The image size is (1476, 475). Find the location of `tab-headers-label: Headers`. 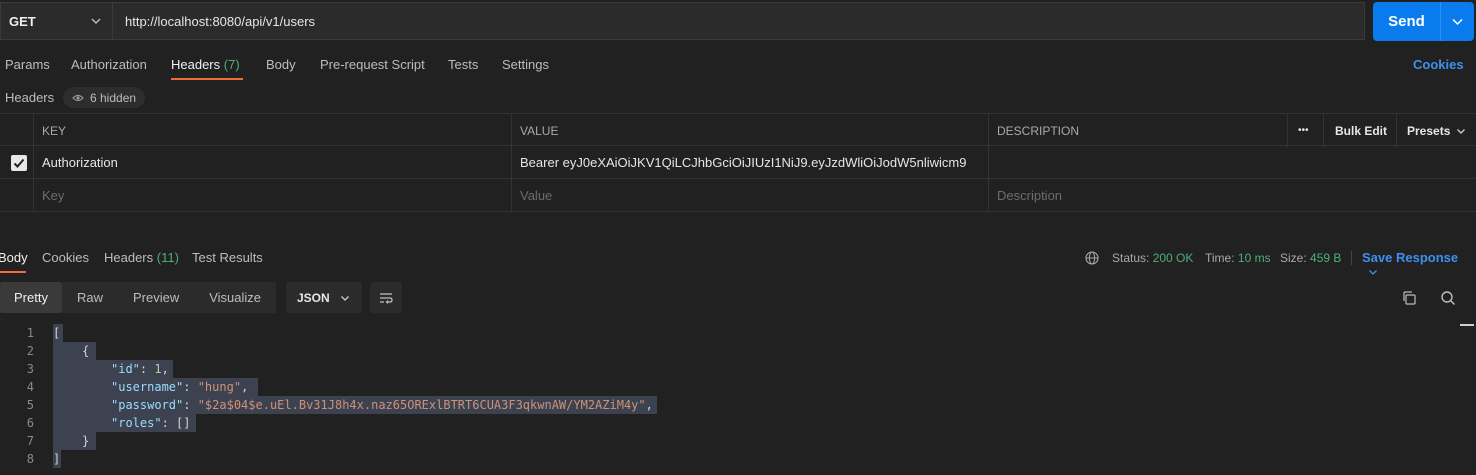

tab-headers-label: Headers is located at coordinates (196, 64).